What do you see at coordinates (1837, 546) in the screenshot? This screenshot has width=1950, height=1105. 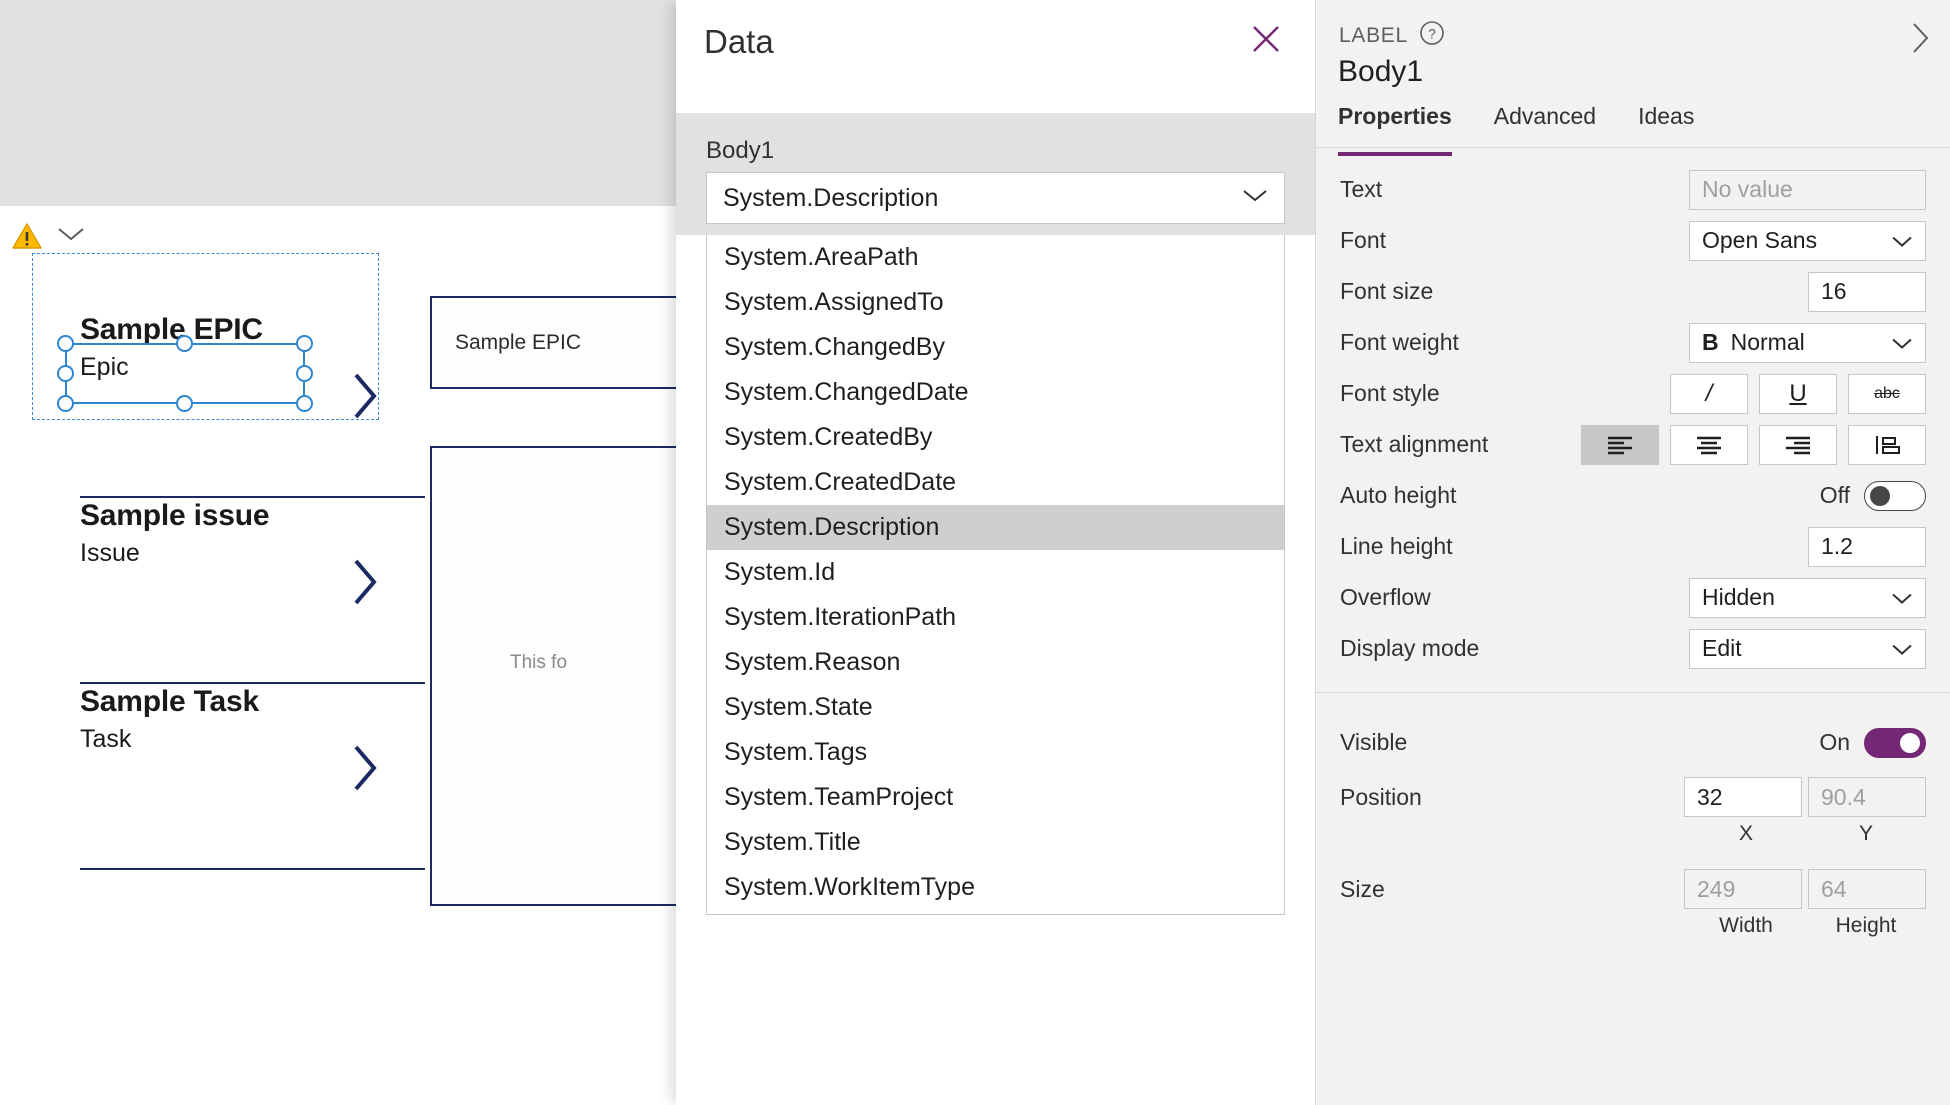 I see `line-height-value: 1.2` at bounding box center [1837, 546].